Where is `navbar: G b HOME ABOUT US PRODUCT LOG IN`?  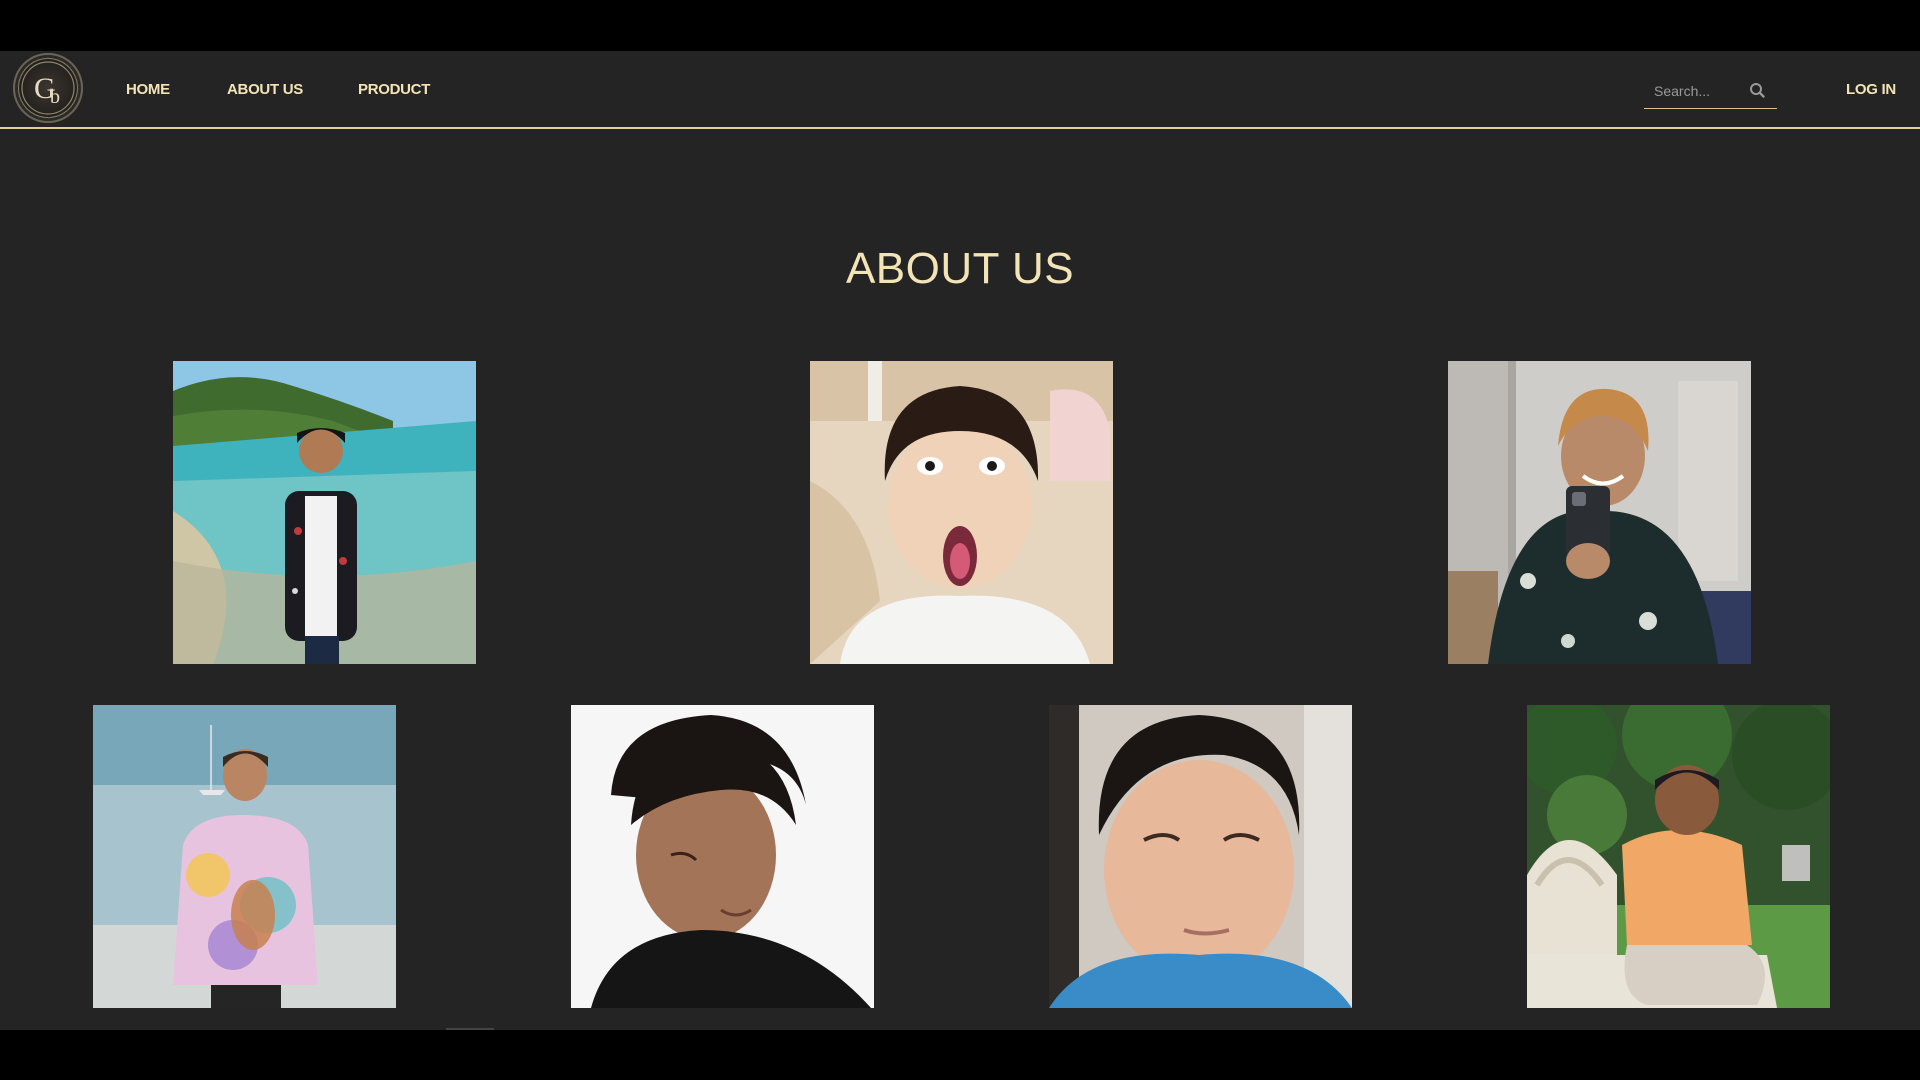
navbar: G b HOME ABOUT US PRODUCT LOG IN is located at coordinates (960, 90).